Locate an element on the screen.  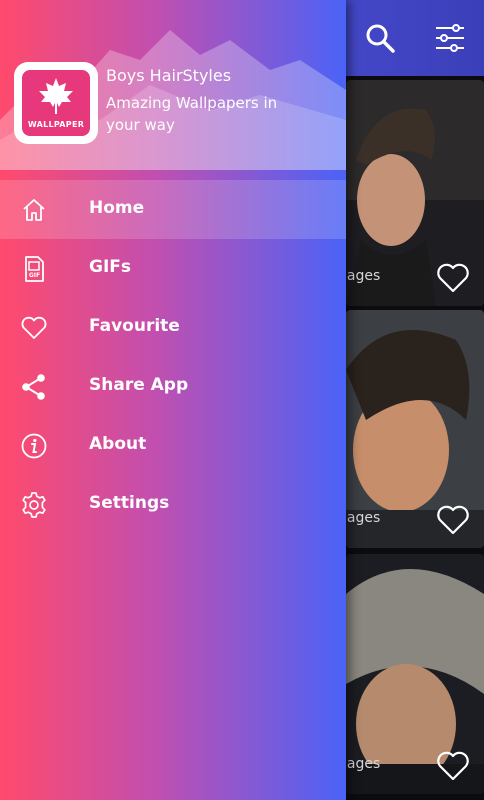
maple-leaf-icon is located at coordinates (56, 96).